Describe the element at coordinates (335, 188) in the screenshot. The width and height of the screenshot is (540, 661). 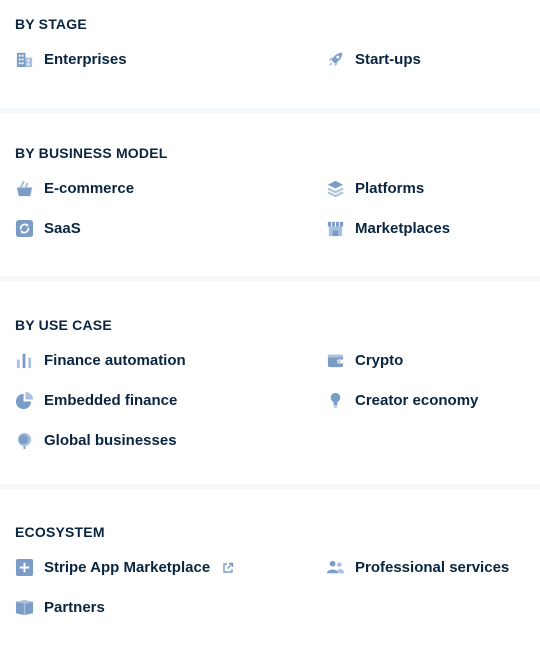
I see `layers-icon` at that location.